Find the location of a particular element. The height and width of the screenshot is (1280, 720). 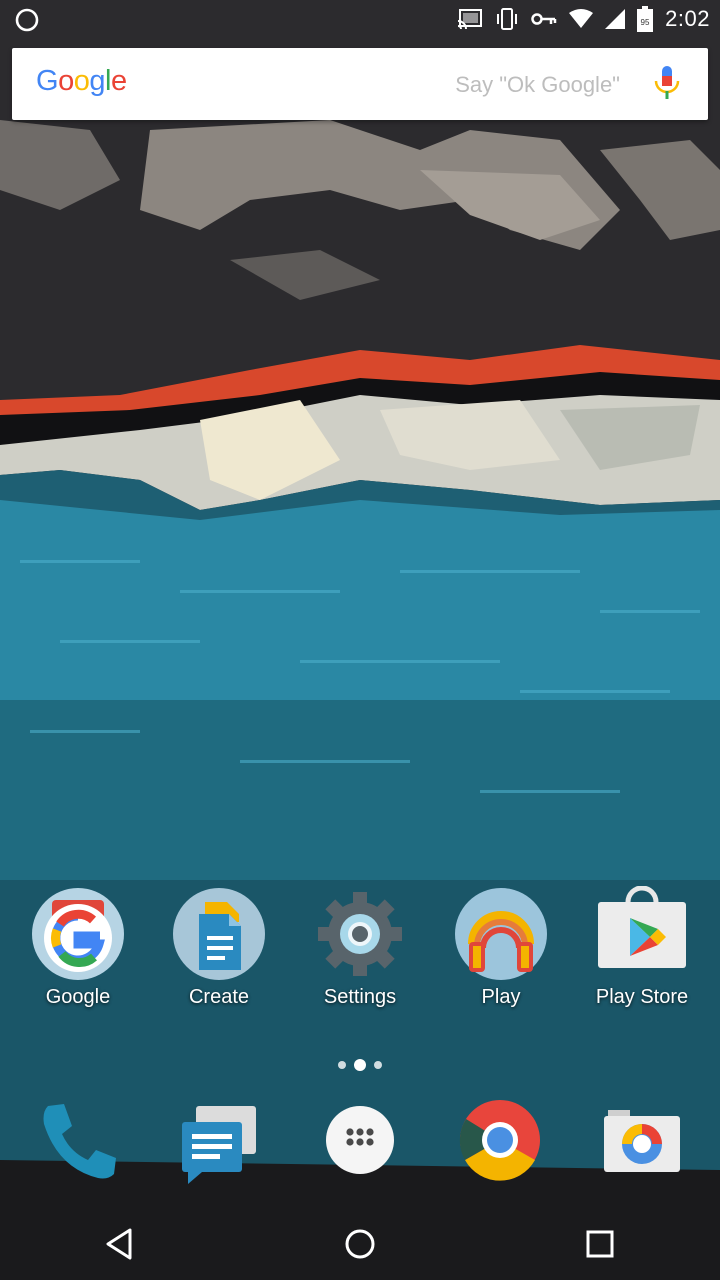

docs-create-icon is located at coordinates (219, 934).